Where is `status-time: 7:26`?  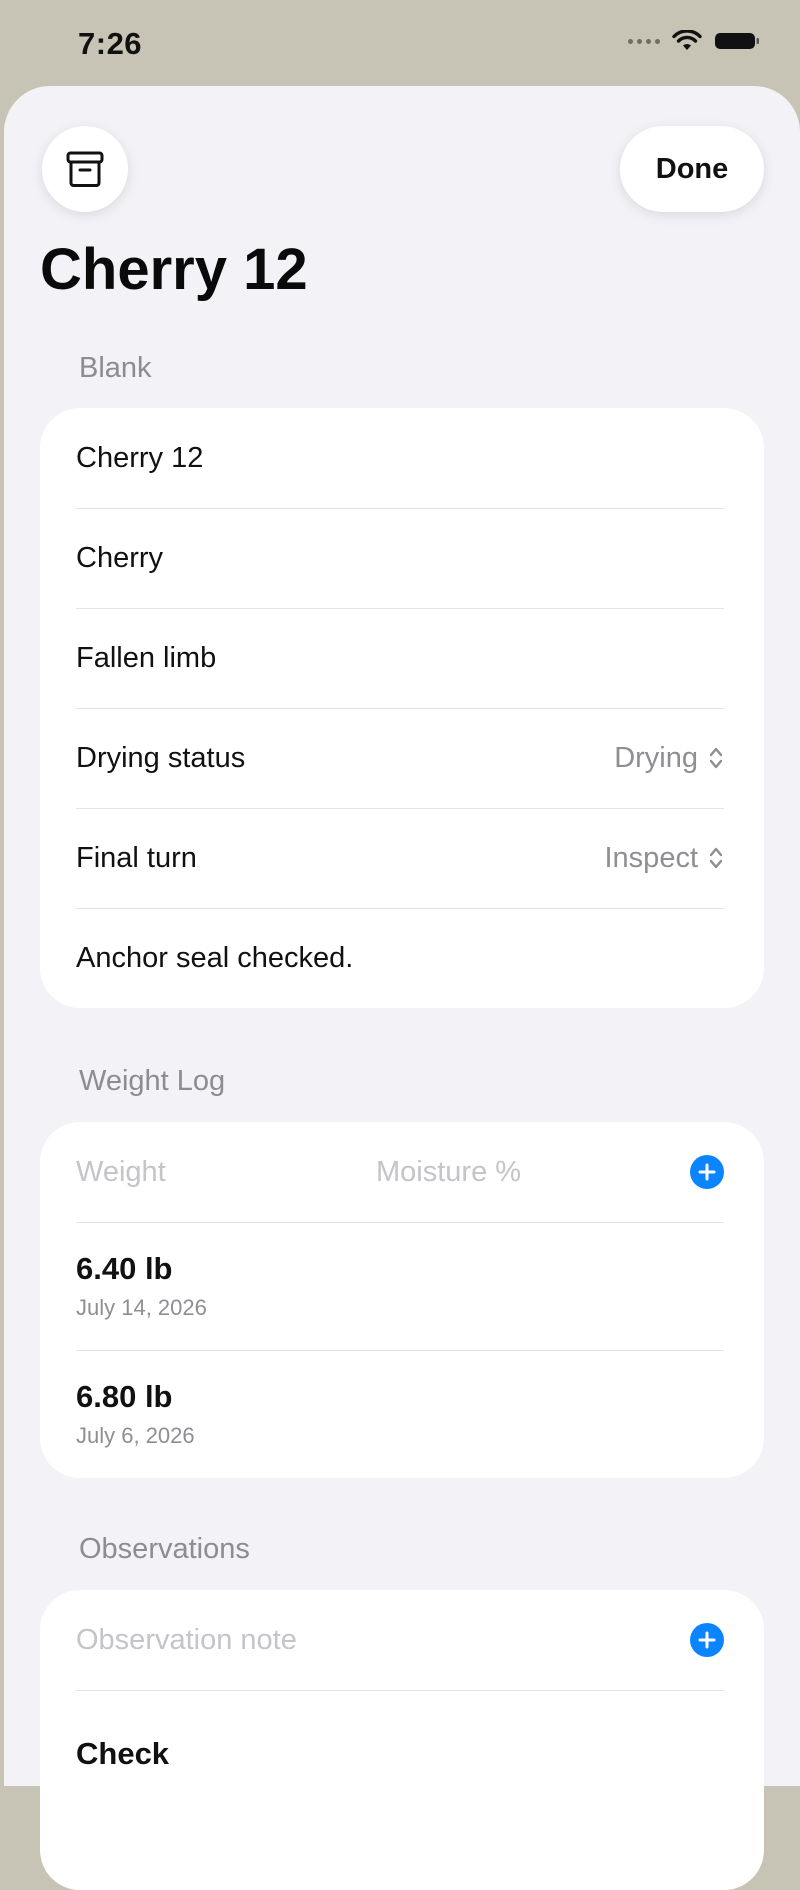
status-time: 7:26 is located at coordinates (110, 43).